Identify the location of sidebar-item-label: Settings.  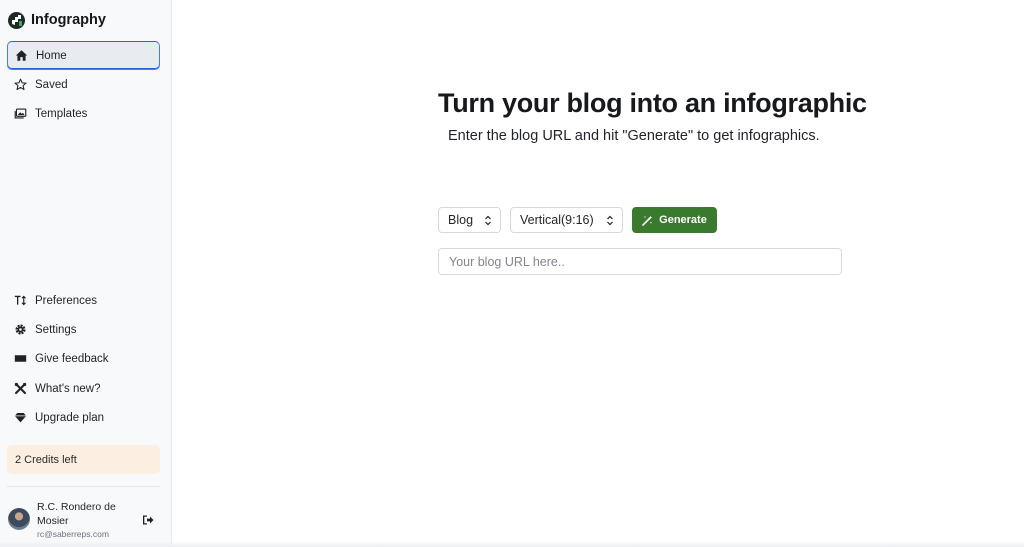
(56, 329).